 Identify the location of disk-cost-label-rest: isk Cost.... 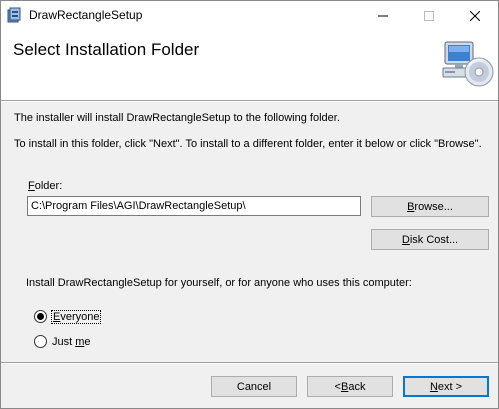
(434, 239).